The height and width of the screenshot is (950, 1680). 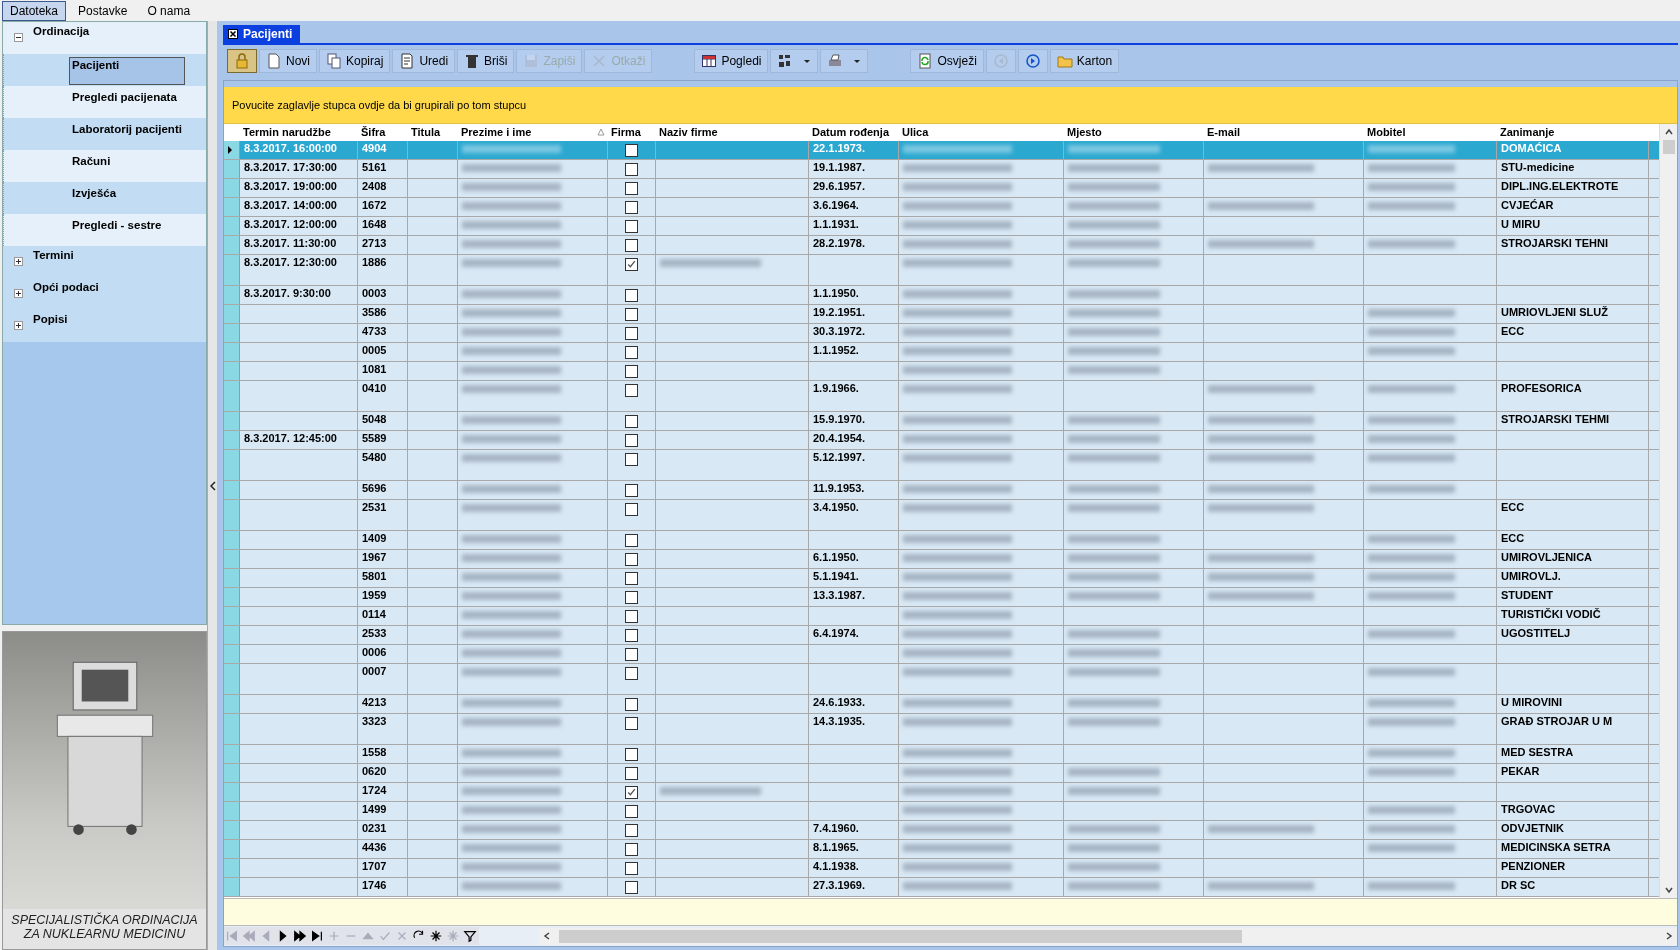 What do you see at coordinates (941, 654) in the screenshot?
I see `table-row: 0006` at bounding box center [941, 654].